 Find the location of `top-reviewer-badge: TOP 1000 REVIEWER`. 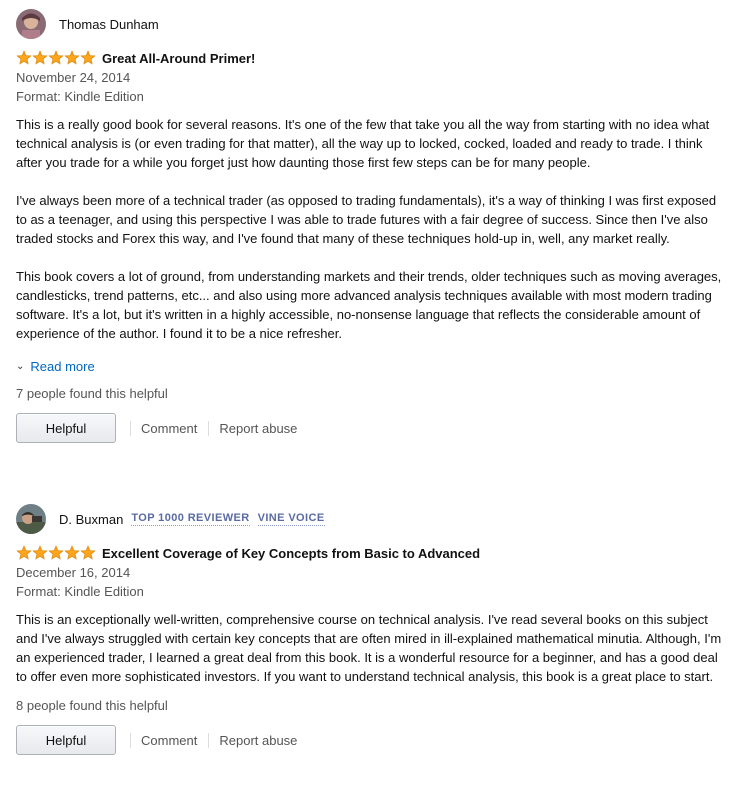

top-reviewer-badge: TOP 1000 REVIEWER is located at coordinates (190, 519).